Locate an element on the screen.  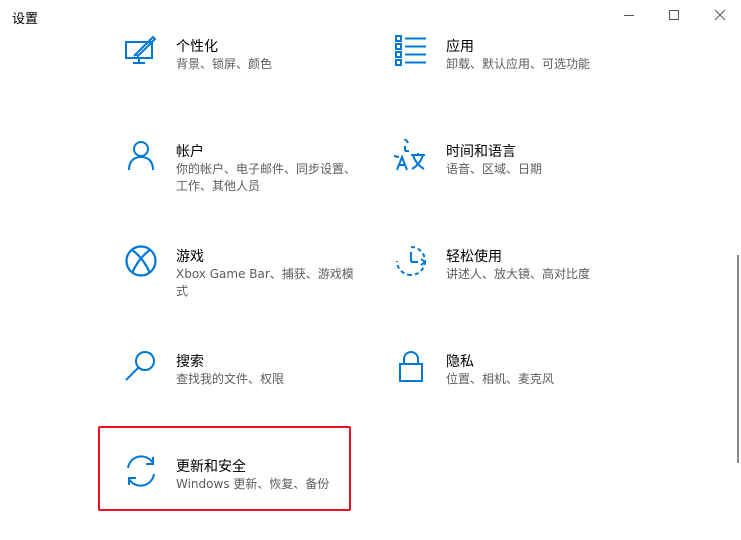
tile-title: 个性化 is located at coordinates (197, 47).